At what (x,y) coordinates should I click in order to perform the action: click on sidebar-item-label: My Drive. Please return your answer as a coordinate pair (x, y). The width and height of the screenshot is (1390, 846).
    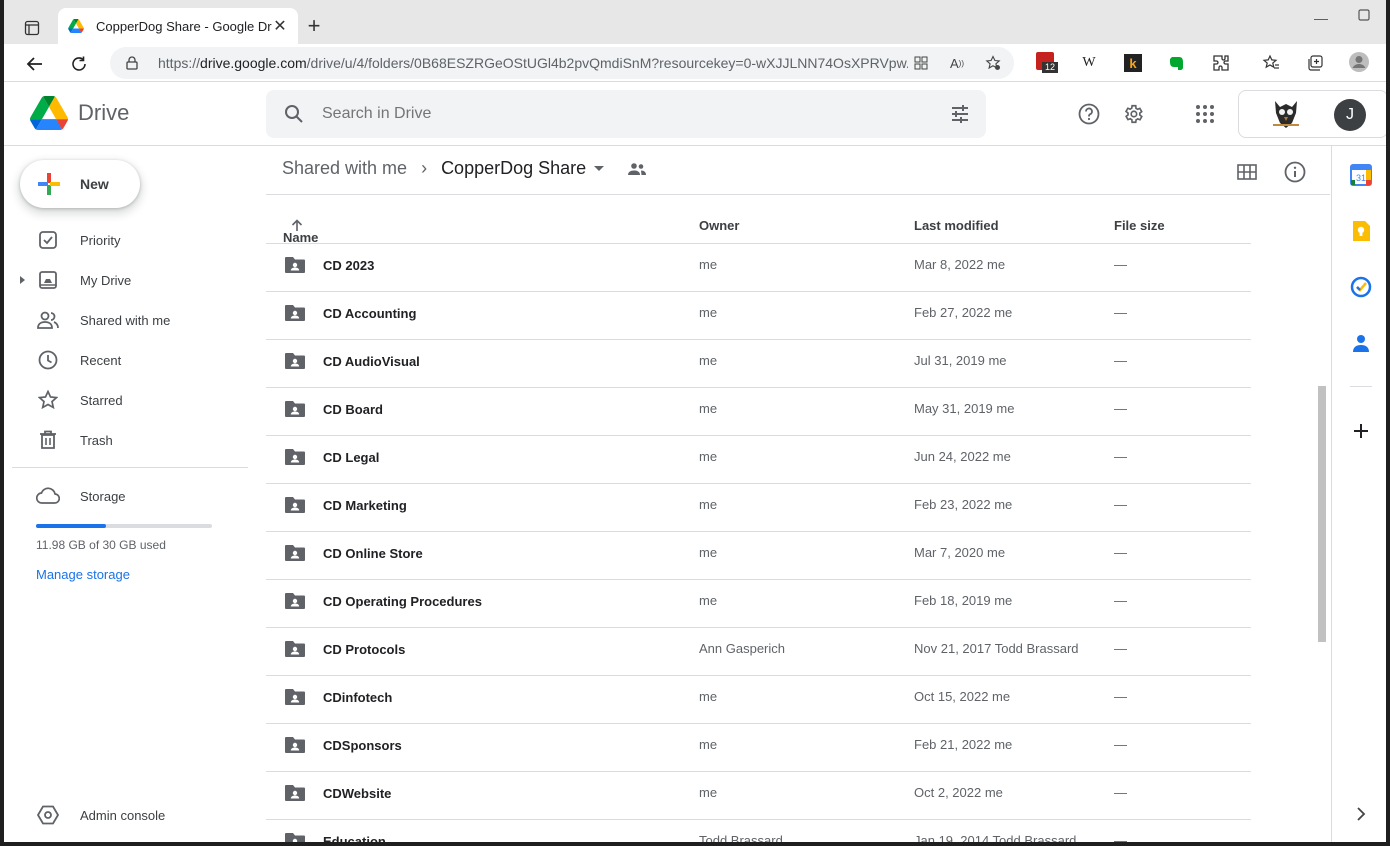
    Looking at the image, I should click on (106, 280).